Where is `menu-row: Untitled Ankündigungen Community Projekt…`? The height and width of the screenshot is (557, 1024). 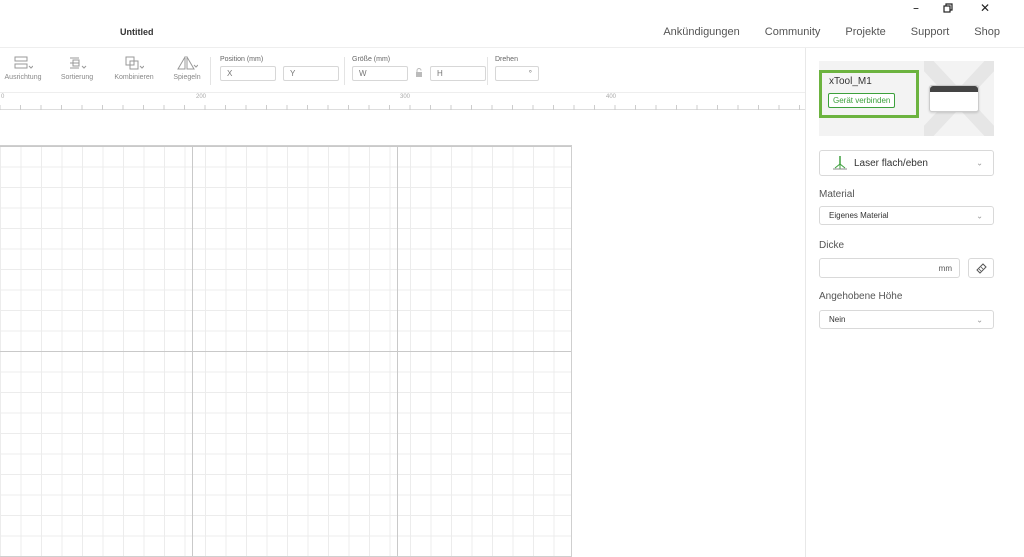
menu-row: Untitled Ankündigungen Community Projekt… is located at coordinates (512, 33).